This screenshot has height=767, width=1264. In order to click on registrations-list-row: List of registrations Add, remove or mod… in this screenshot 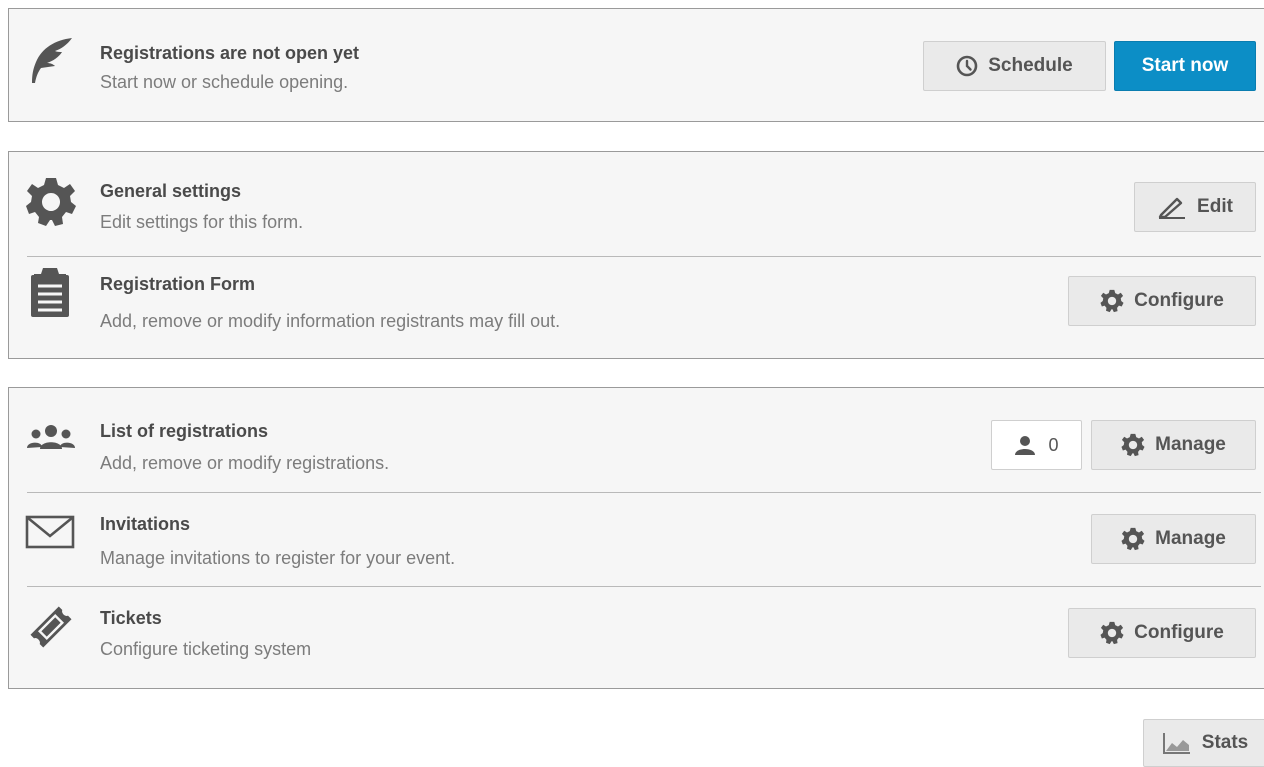, I will do `click(636, 440)`.